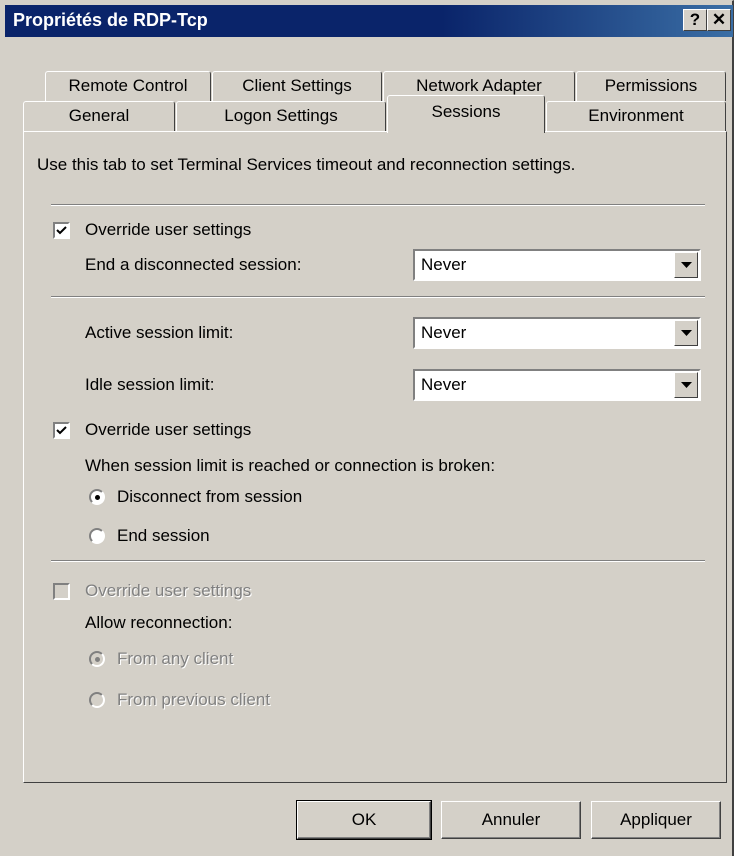 The image size is (736, 856). I want to click on ok-button: OK, so click(364, 820).